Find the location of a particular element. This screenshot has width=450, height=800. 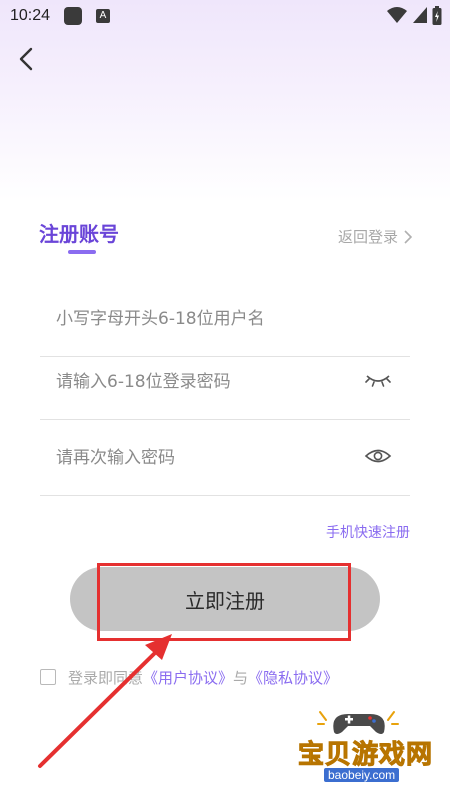

back-to-login-label: 返回登录 is located at coordinates (367, 237).